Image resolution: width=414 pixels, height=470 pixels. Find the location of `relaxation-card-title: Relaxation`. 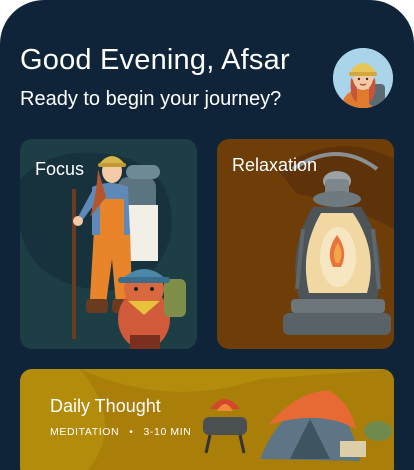

relaxation-card-title: Relaxation is located at coordinates (275, 165).